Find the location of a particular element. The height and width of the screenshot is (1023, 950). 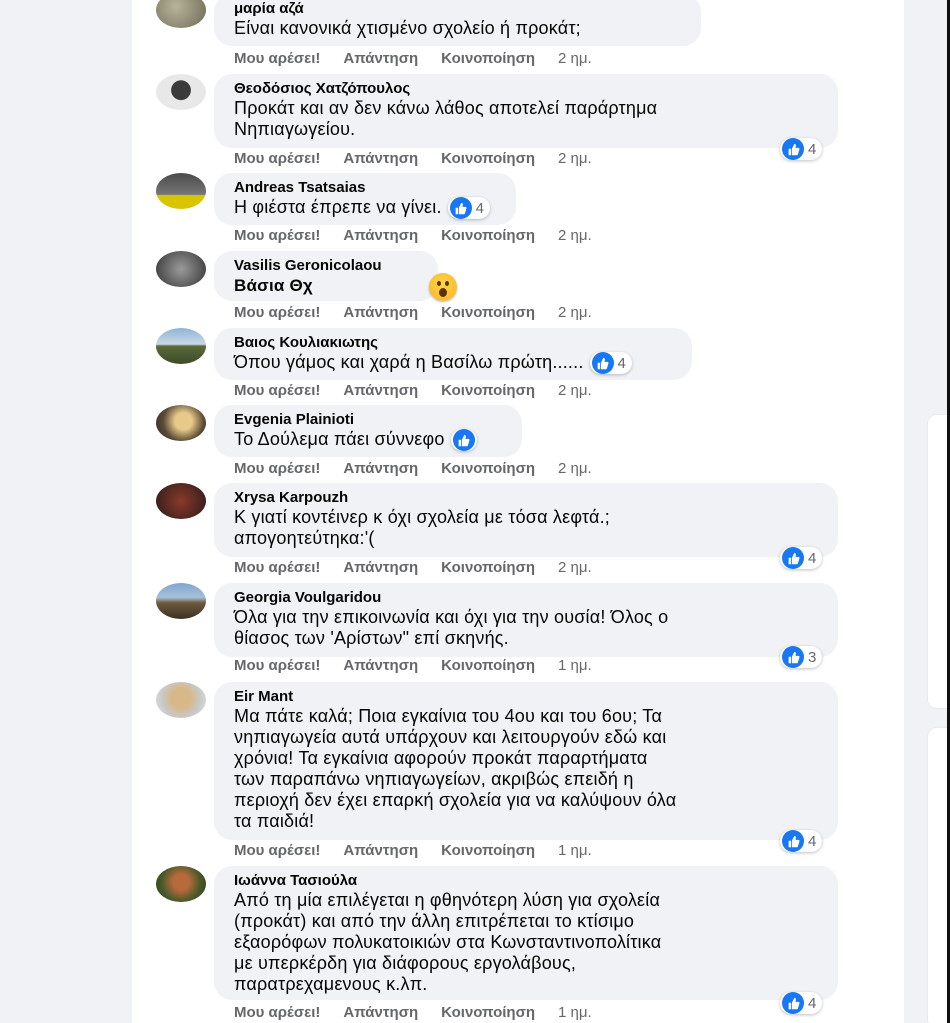

commenter-name: Andreas Tsatsaias is located at coordinates (369, 188).